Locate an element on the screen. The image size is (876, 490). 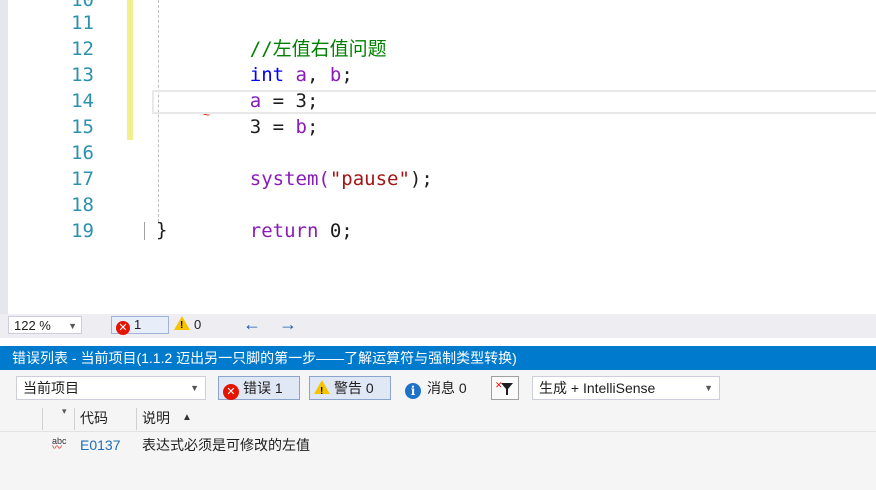
literal: 3 is located at coordinates (255, 127).